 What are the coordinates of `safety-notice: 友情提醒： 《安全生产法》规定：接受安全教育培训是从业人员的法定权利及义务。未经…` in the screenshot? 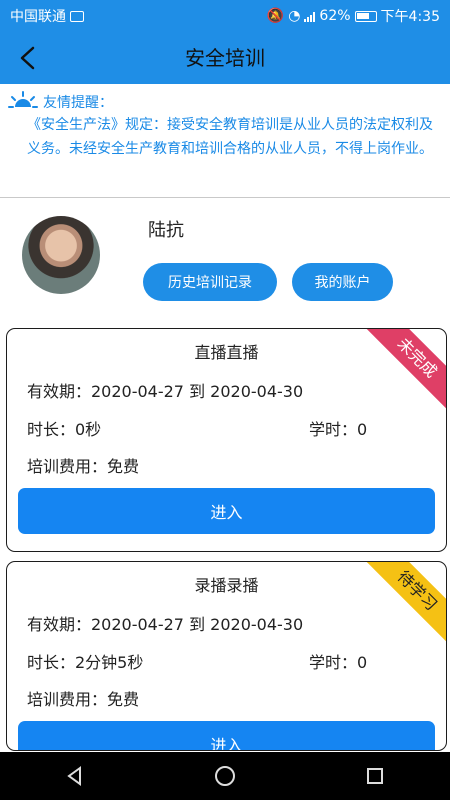 It's located at (225, 141).